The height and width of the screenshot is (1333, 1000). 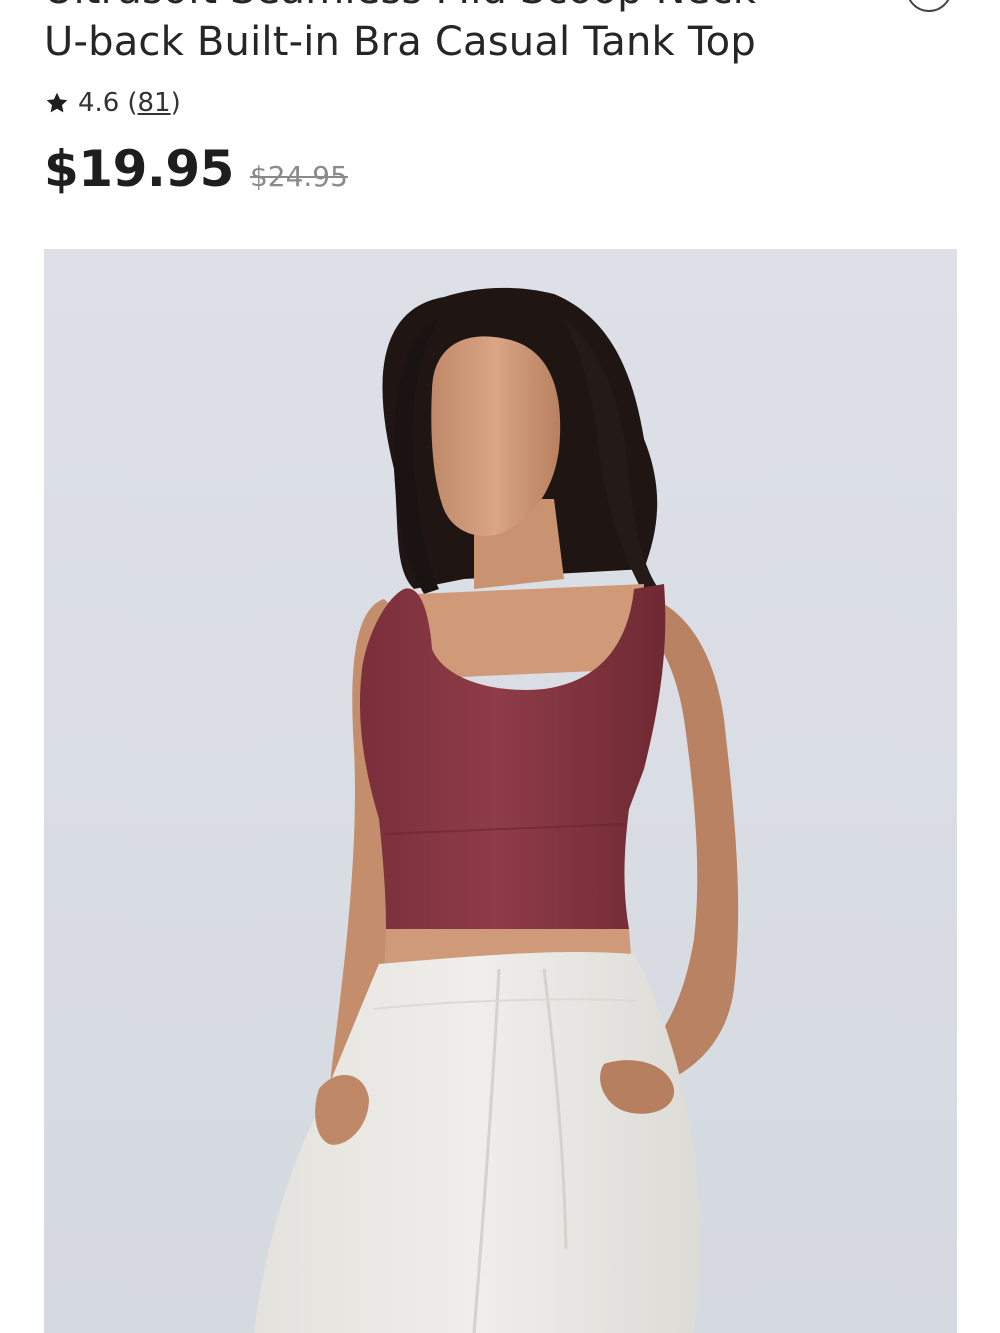 I want to click on reviews-count: 81, so click(x=154, y=103).